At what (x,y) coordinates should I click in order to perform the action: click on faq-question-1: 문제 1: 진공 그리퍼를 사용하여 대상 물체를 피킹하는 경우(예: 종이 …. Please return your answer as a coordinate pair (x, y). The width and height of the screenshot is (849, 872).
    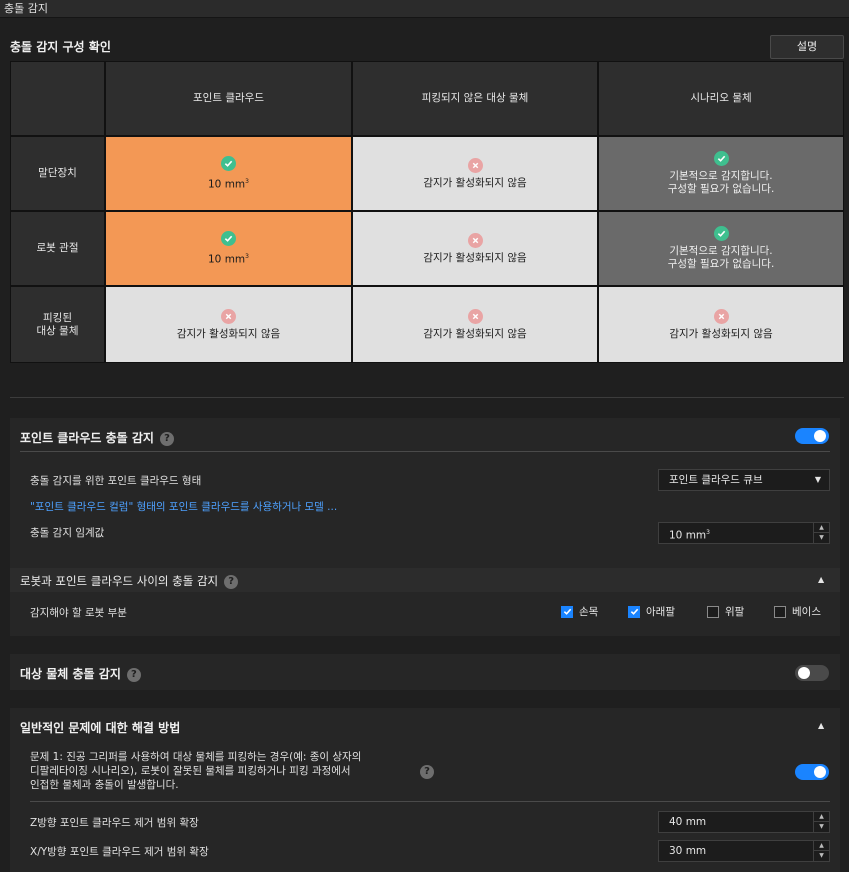
    Looking at the image, I should click on (196, 771).